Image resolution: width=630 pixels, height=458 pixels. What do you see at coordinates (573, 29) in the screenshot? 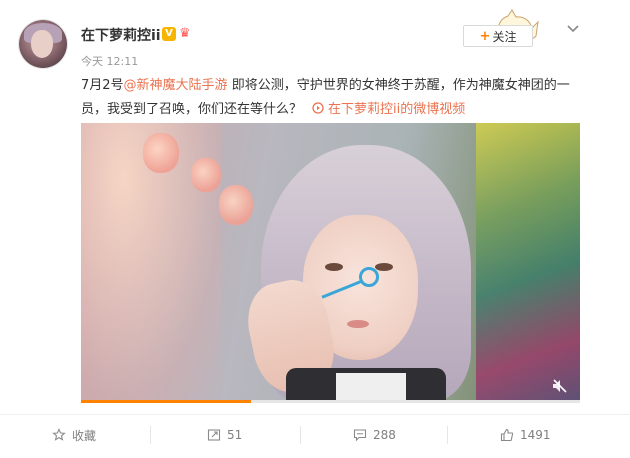
I see `chevron-down-icon` at bounding box center [573, 29].